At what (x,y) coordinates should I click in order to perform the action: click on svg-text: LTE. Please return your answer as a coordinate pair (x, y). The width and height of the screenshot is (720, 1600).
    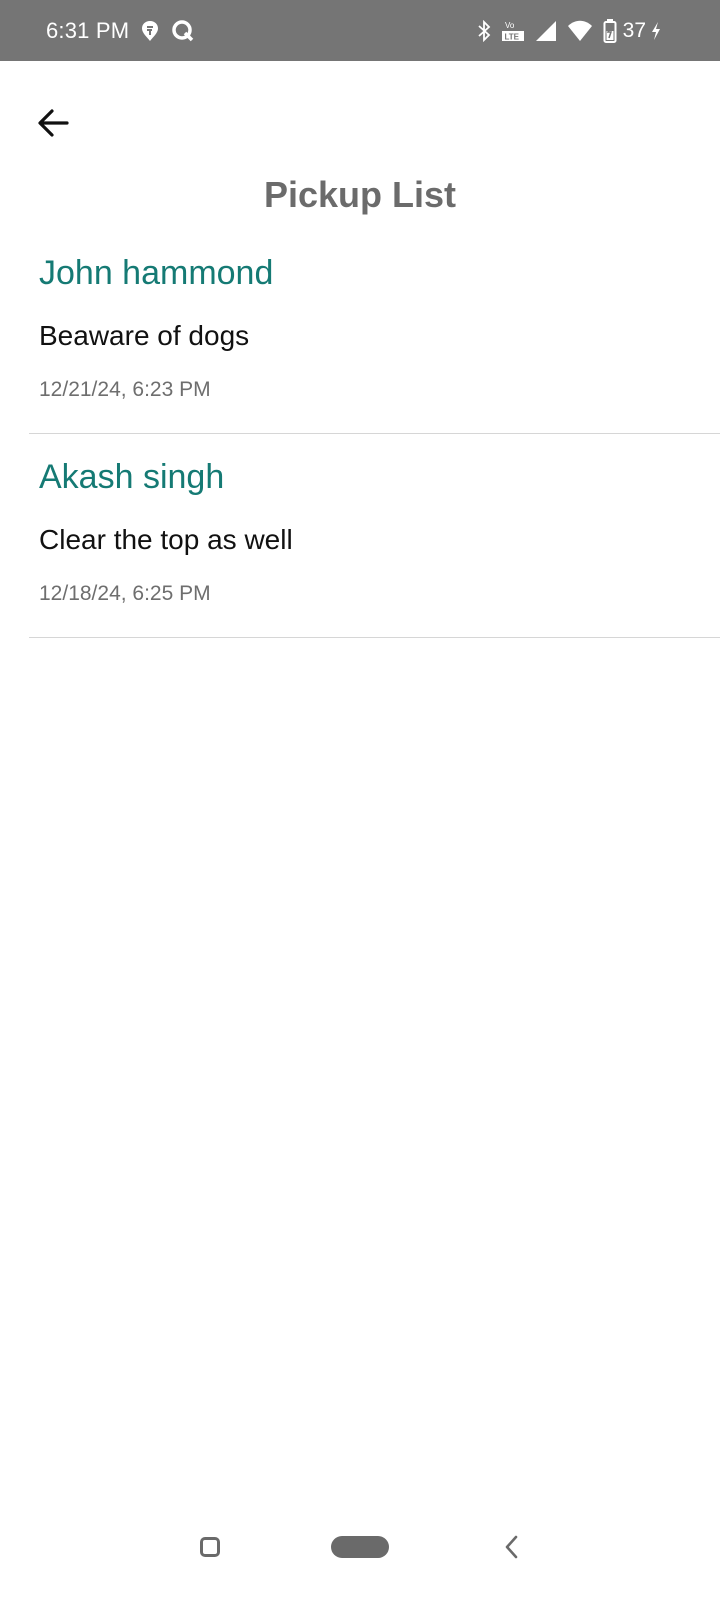
    Looking at the image, I should click on (511, 36).